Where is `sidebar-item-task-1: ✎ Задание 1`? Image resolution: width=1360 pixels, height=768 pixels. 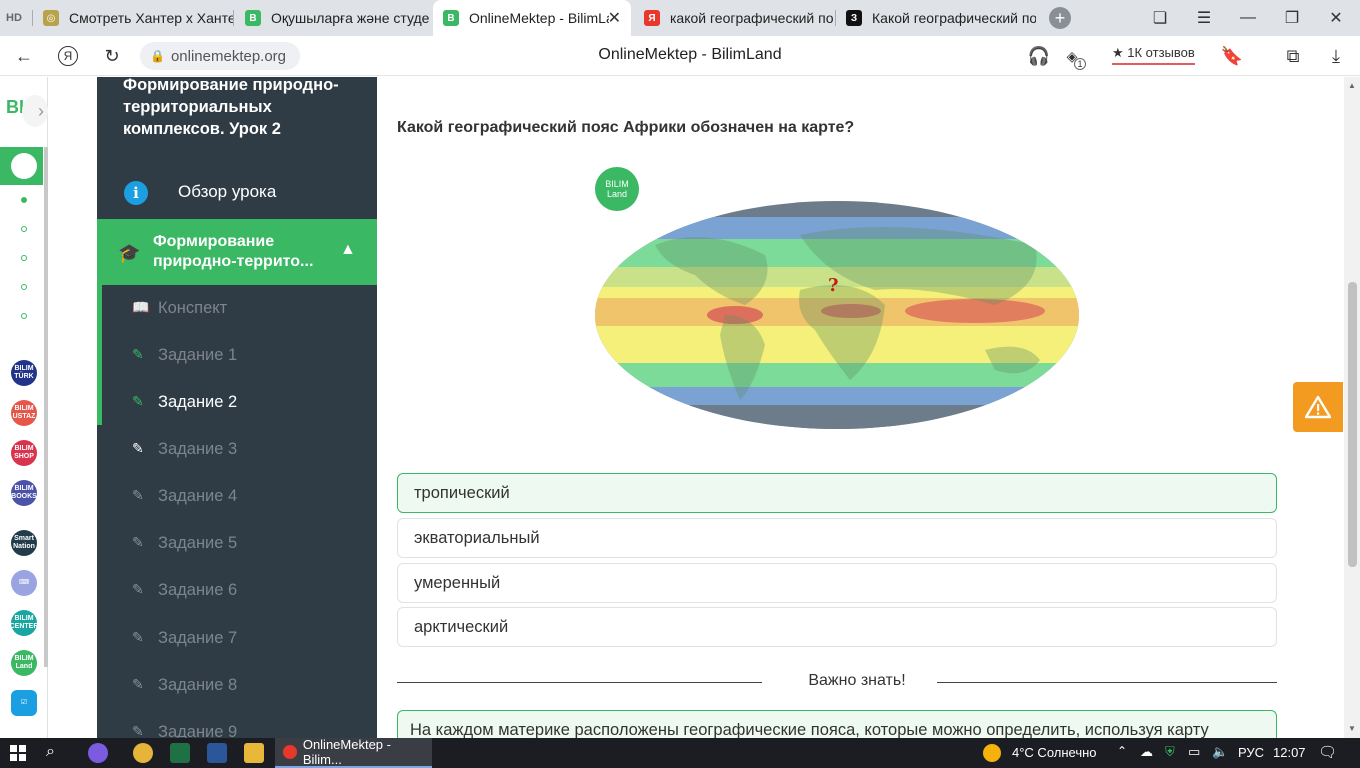
sidebar-item-task-1: ✎ Задание 1 is located at coordinates (239, 355).